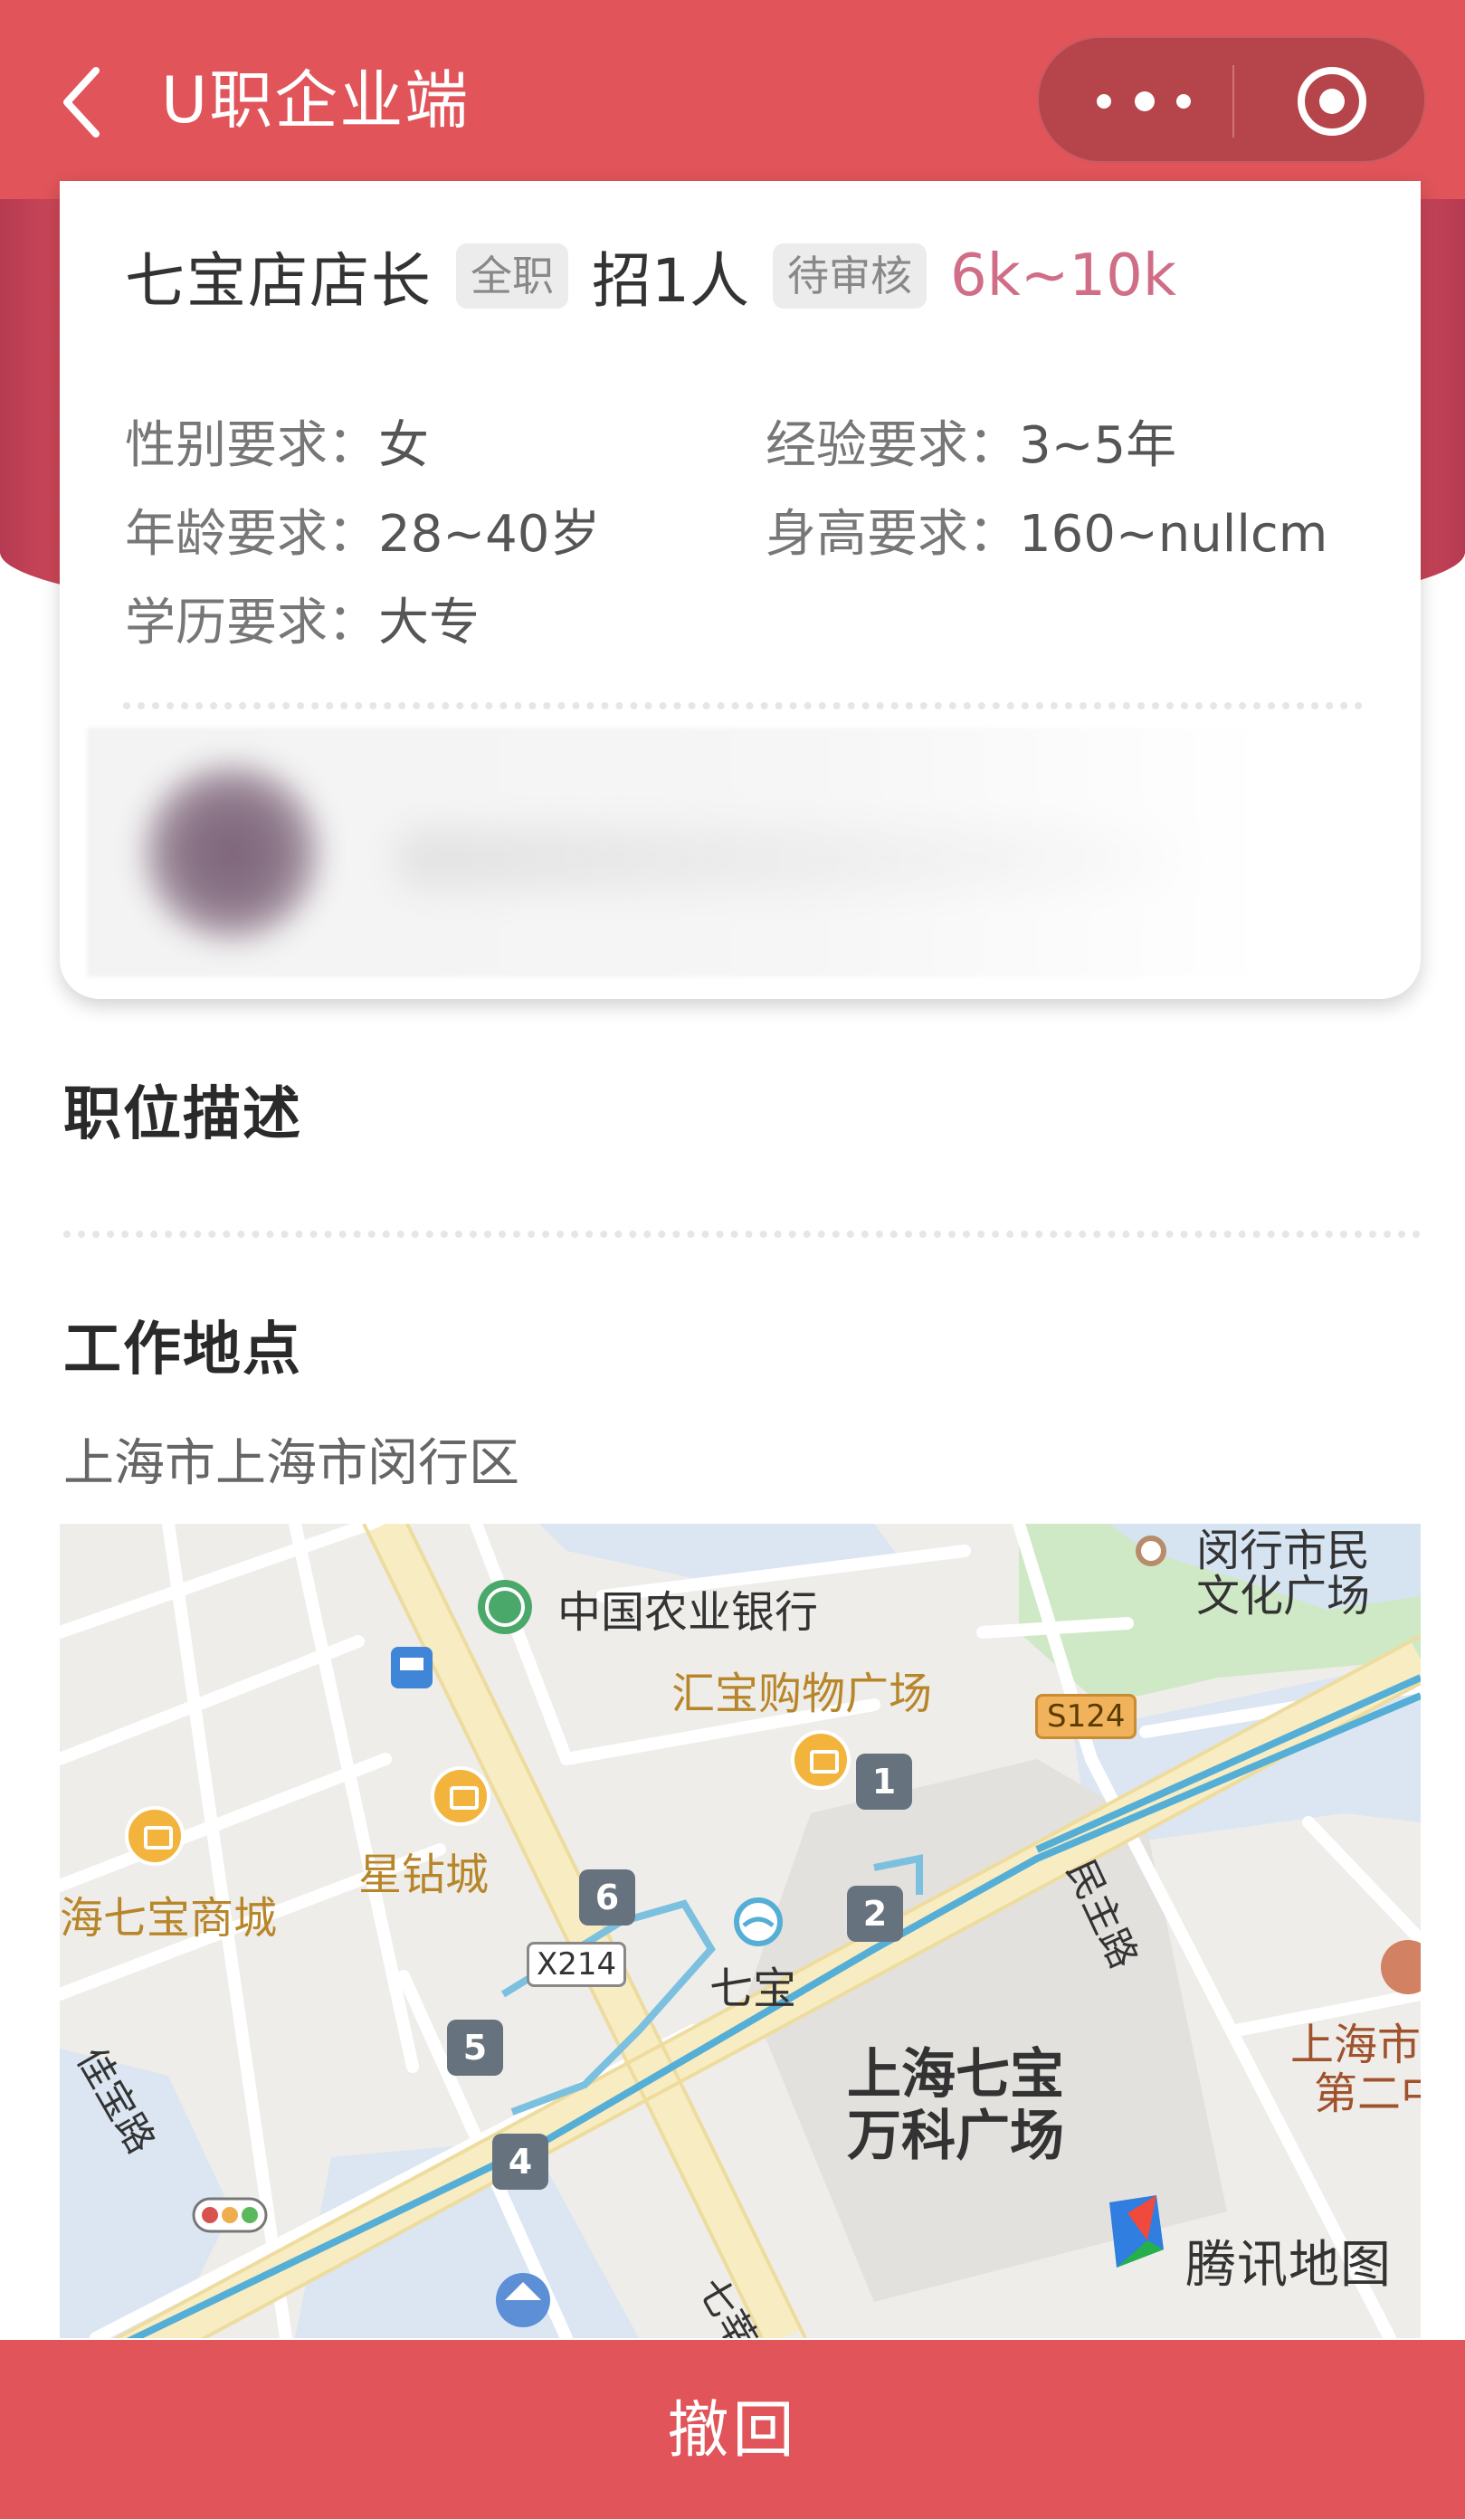 The image size is (1465, 2520). What do you see at coordinates (1368, 2093) in the screenshot?
I see `map-label-poi: 第二中` at bounding box center [1368, 2093].